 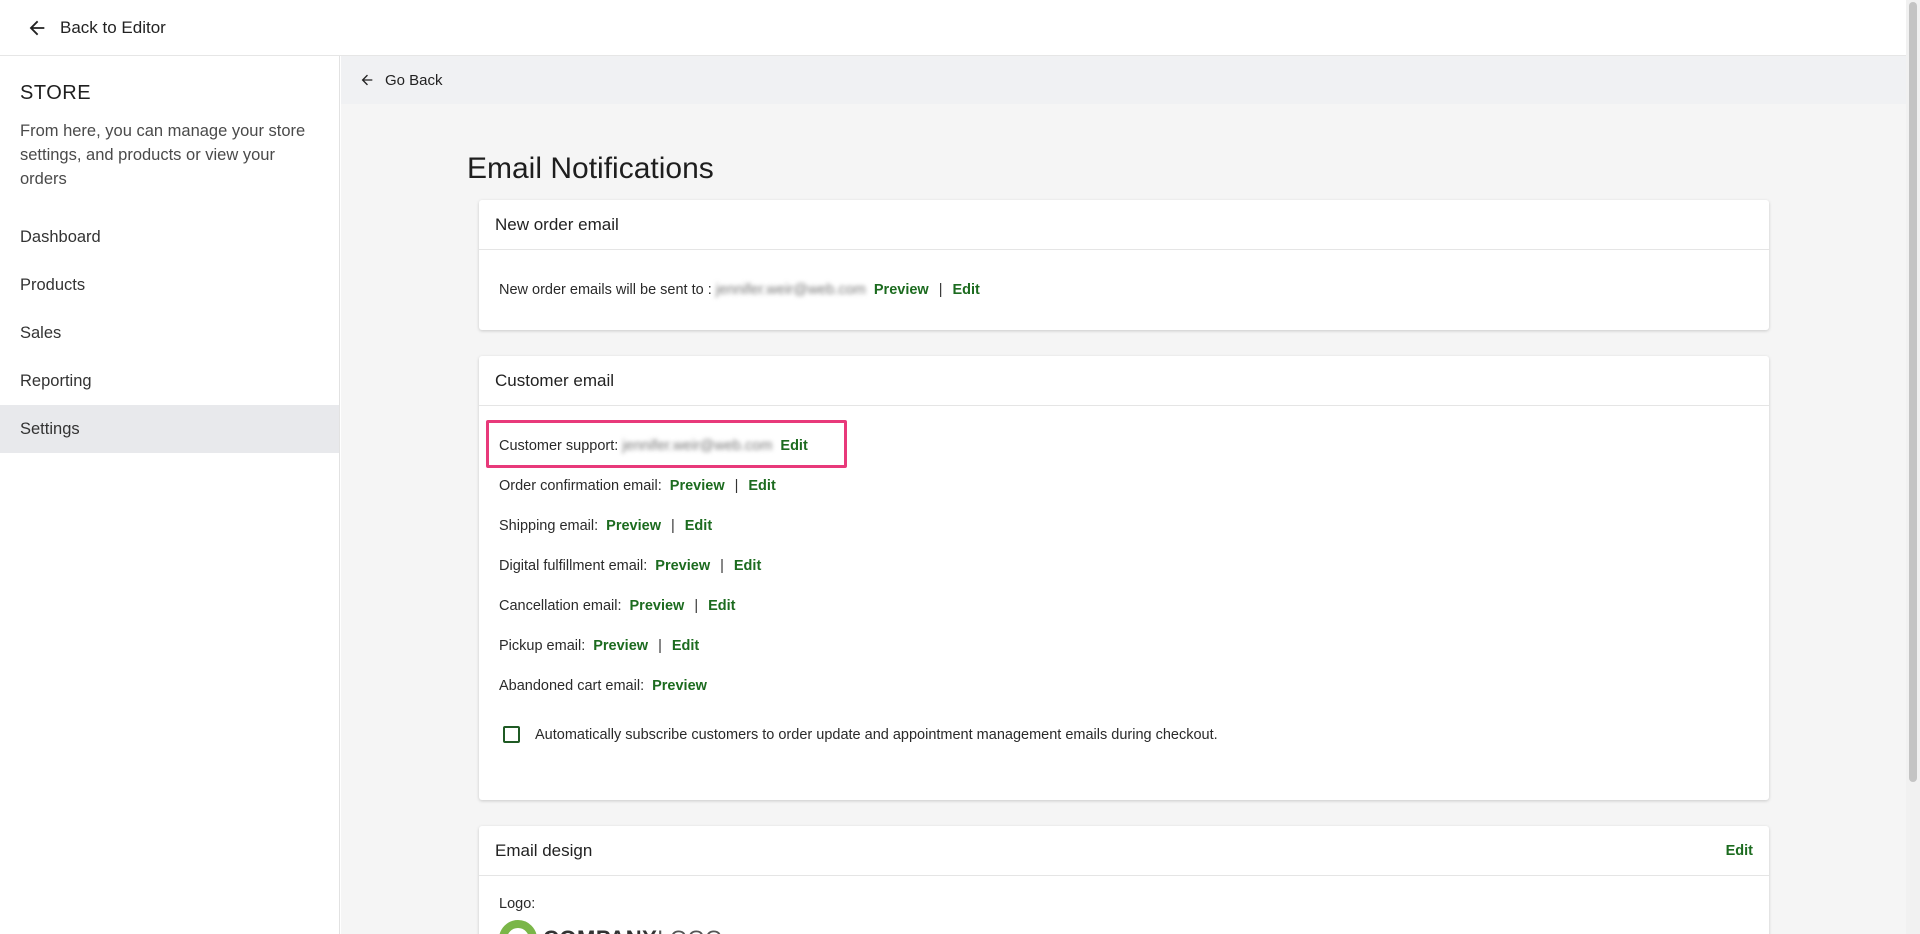 What do you see at coordinates (1124, 381) in the screenshot?
I see `customer-email-header: Customer email` at bounding box center [1124, 381].